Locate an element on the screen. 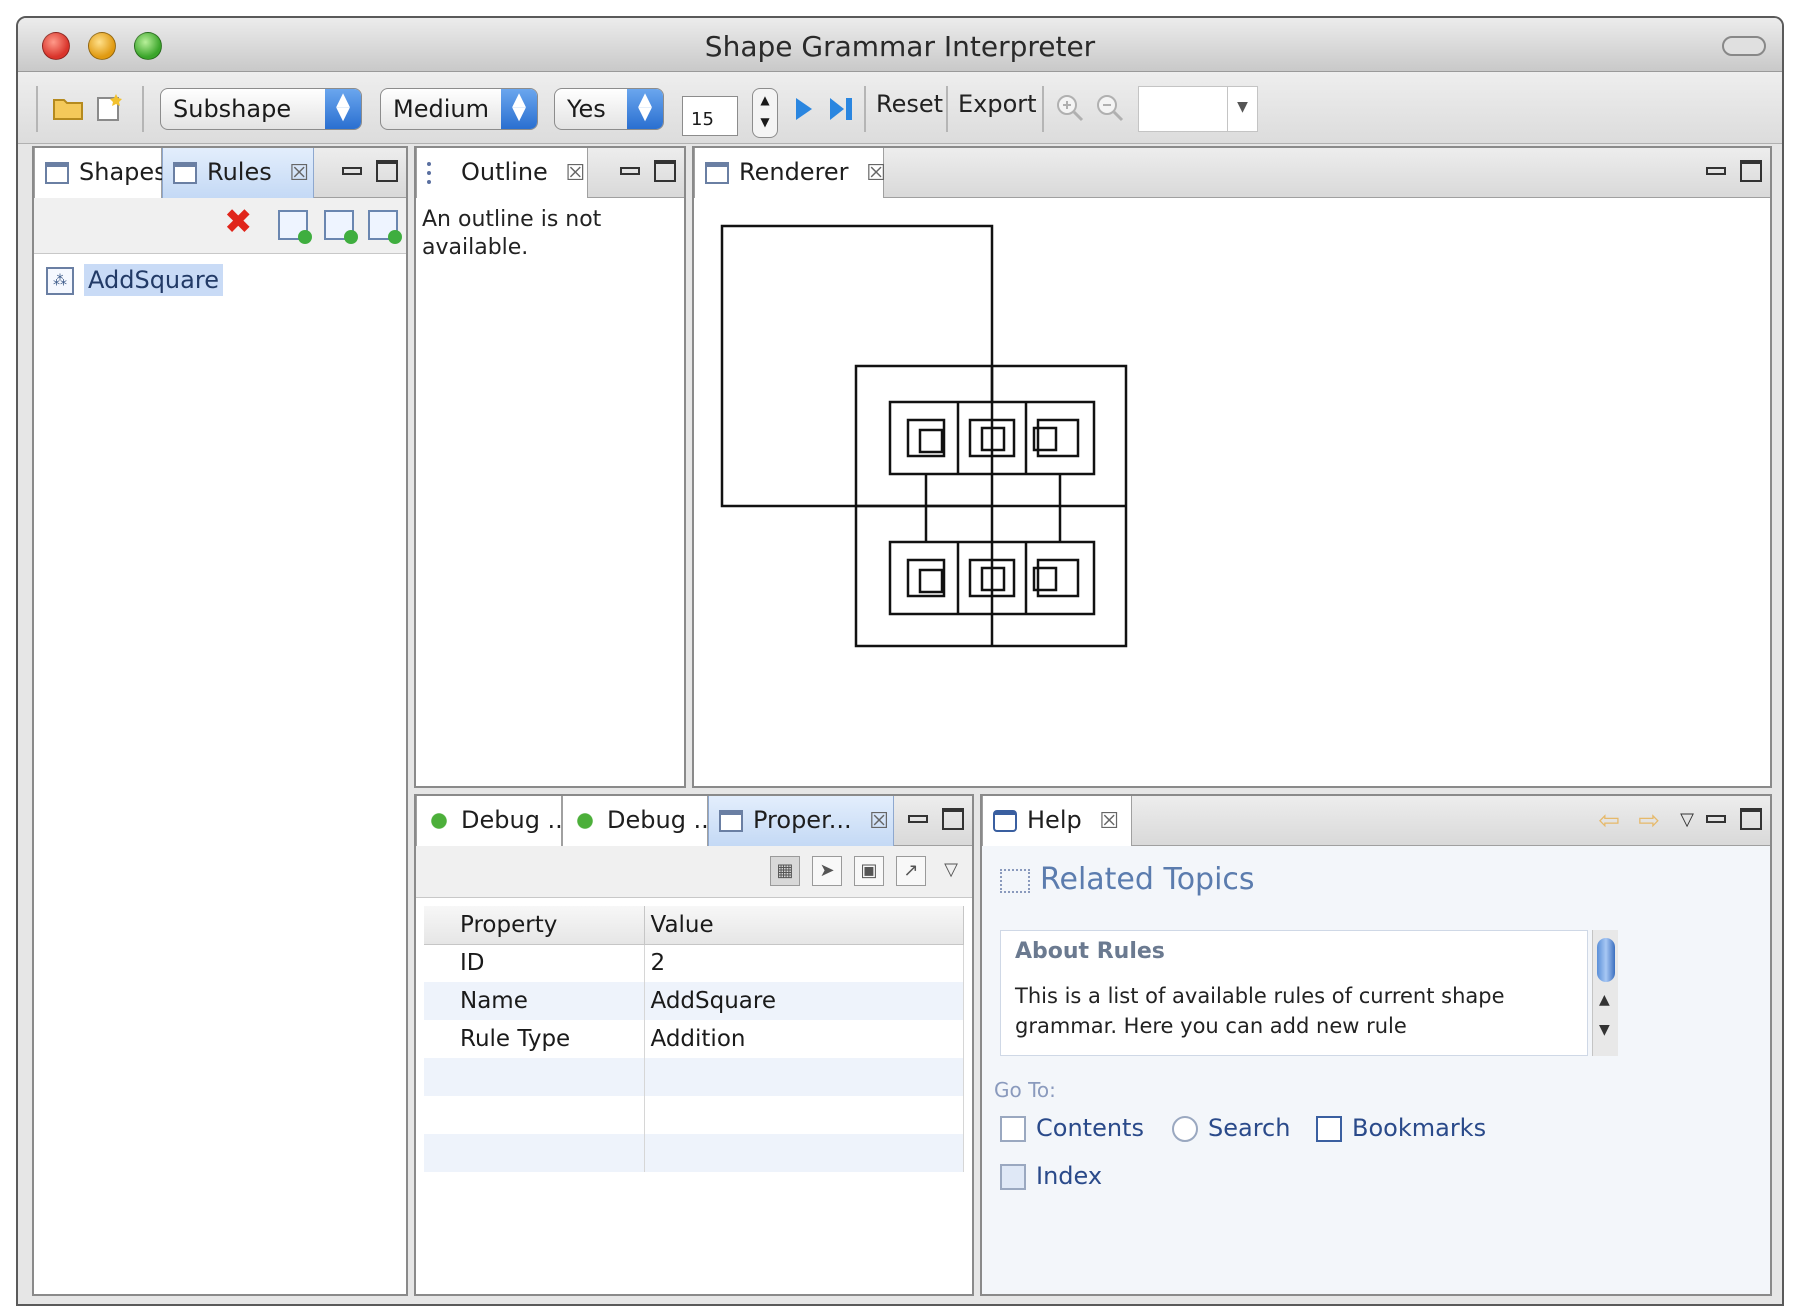 This screenshot has width=1799, height=1307. table-row: Name AddSquare is located at coordinates (694, 1001).